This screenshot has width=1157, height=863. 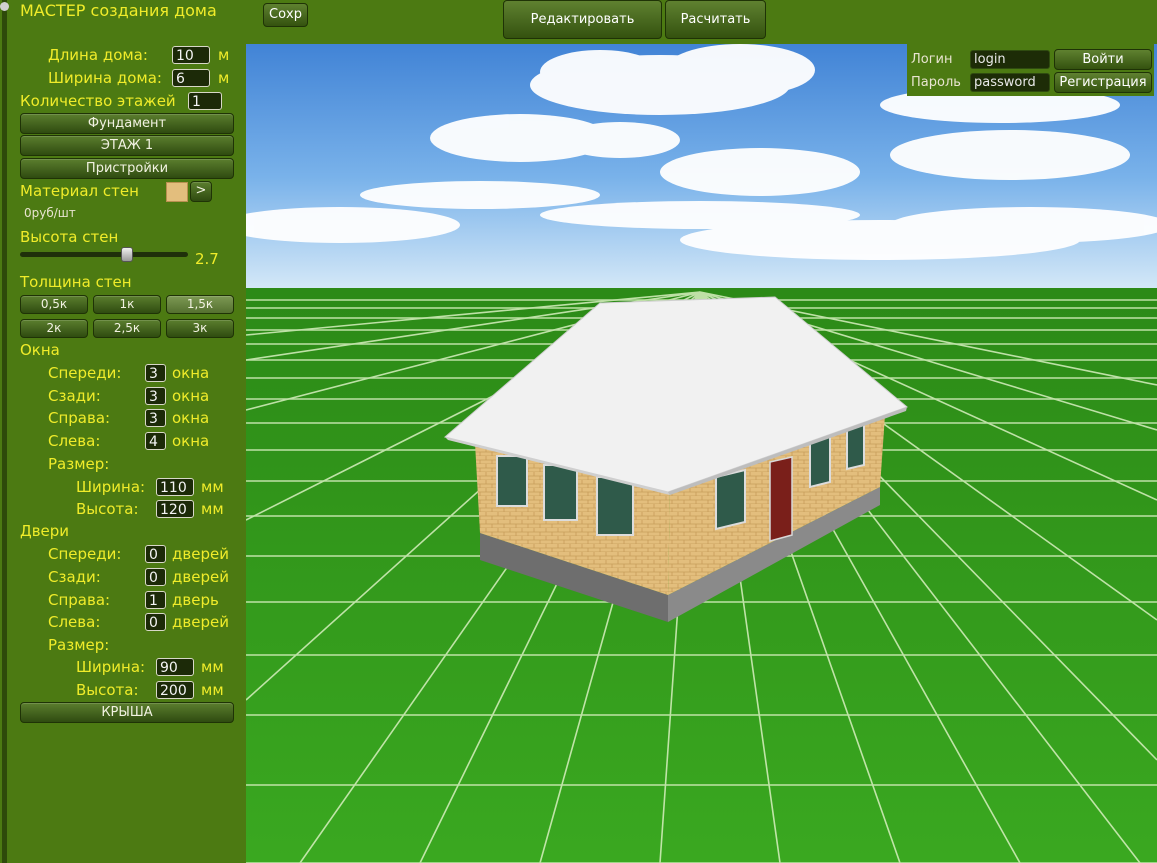 I want to click on wall-material-label: Материал стен, so click(x=79, y=191).